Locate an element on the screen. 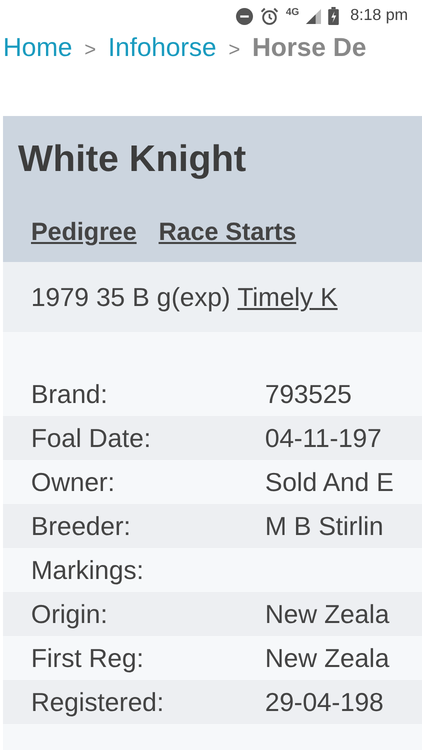 This screenshot has width=422, height=750. detail-label: Brand: is located at coordinates (70, 394).